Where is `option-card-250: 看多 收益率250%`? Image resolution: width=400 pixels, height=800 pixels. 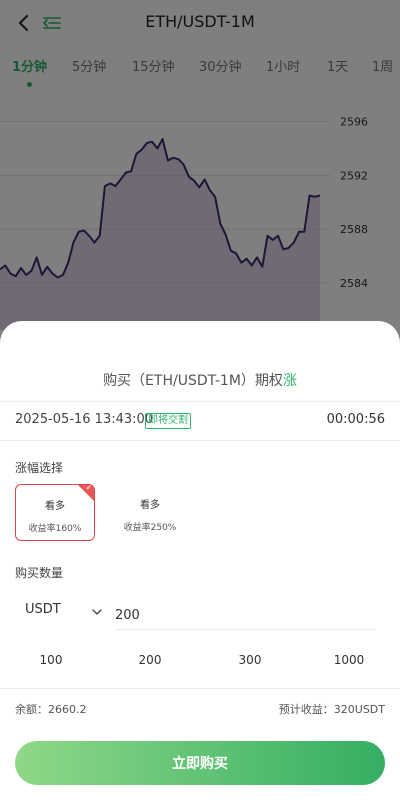 option-card-250: 看多 收益率250% is located at coordinates (150, 512).